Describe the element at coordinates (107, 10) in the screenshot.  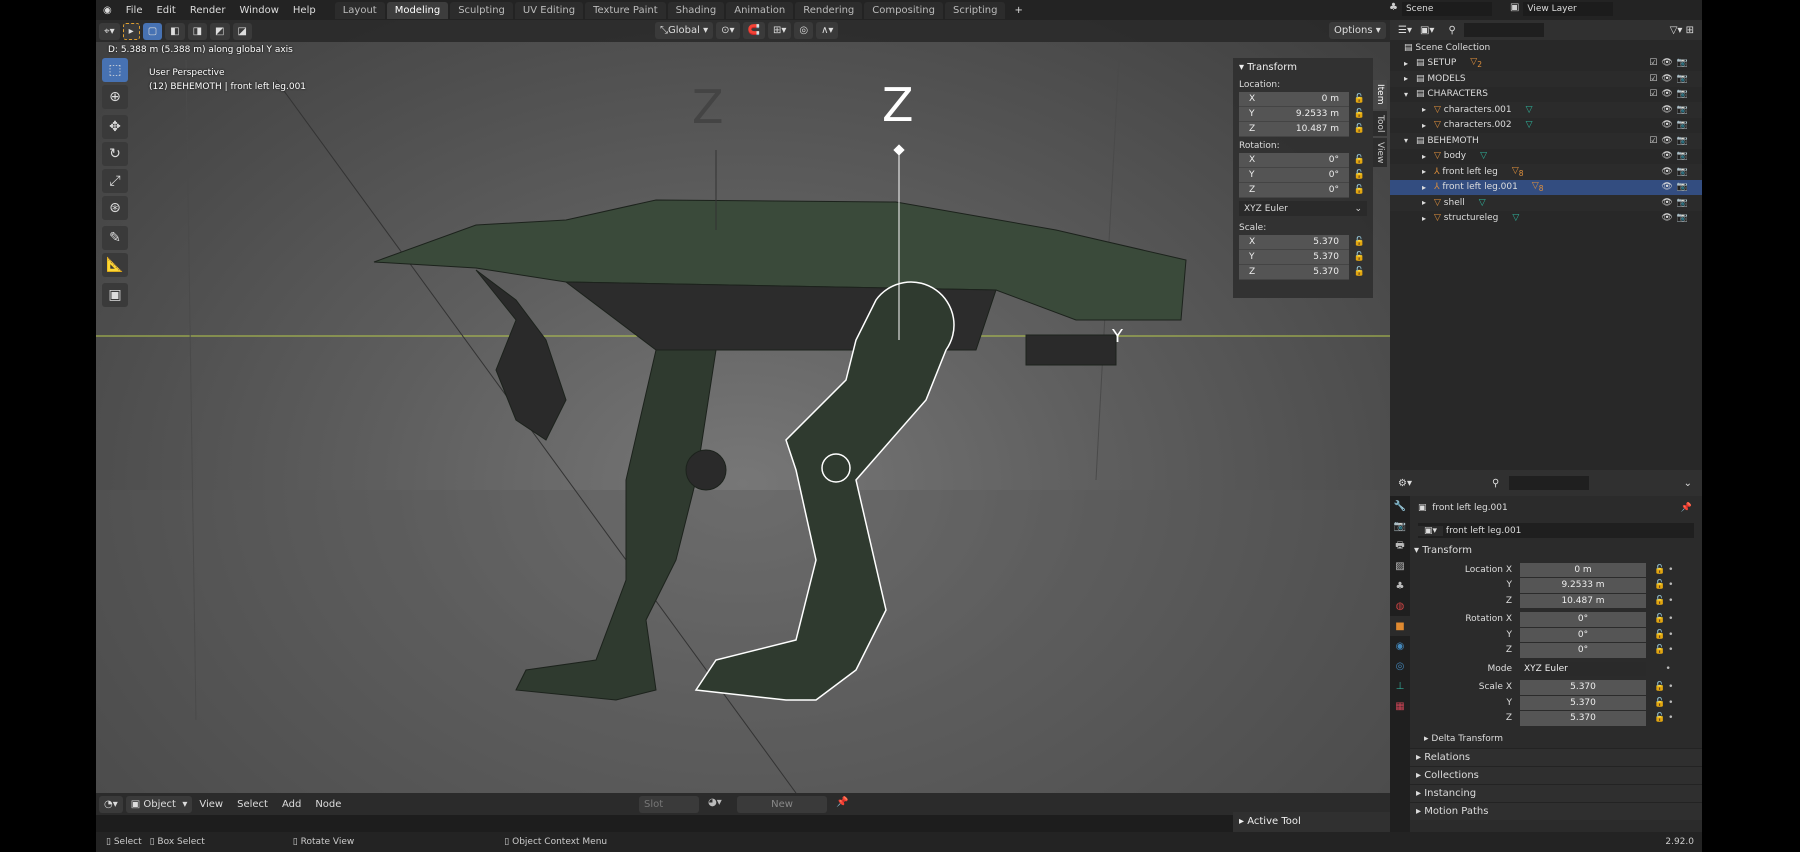
I see `blender-logo-icon: ◉` at that location.